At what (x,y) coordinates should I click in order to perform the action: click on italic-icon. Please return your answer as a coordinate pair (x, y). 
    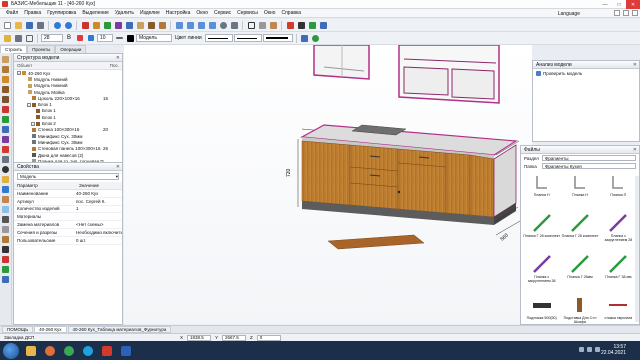
    Looking at the image, I should click on (80, 38).